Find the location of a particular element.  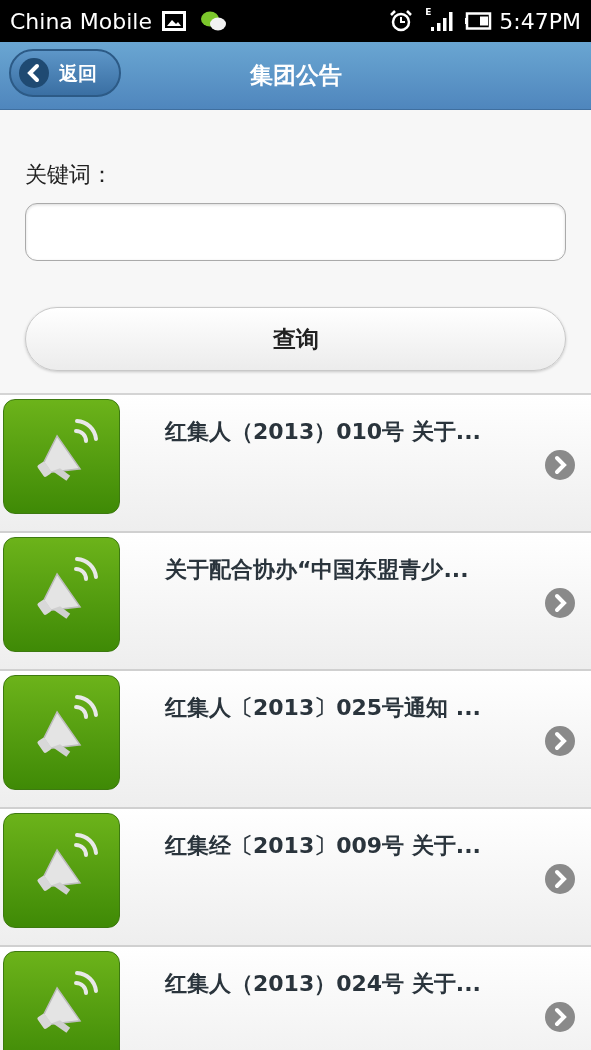

chevron-left-icon is located at coordinates (34, 73).